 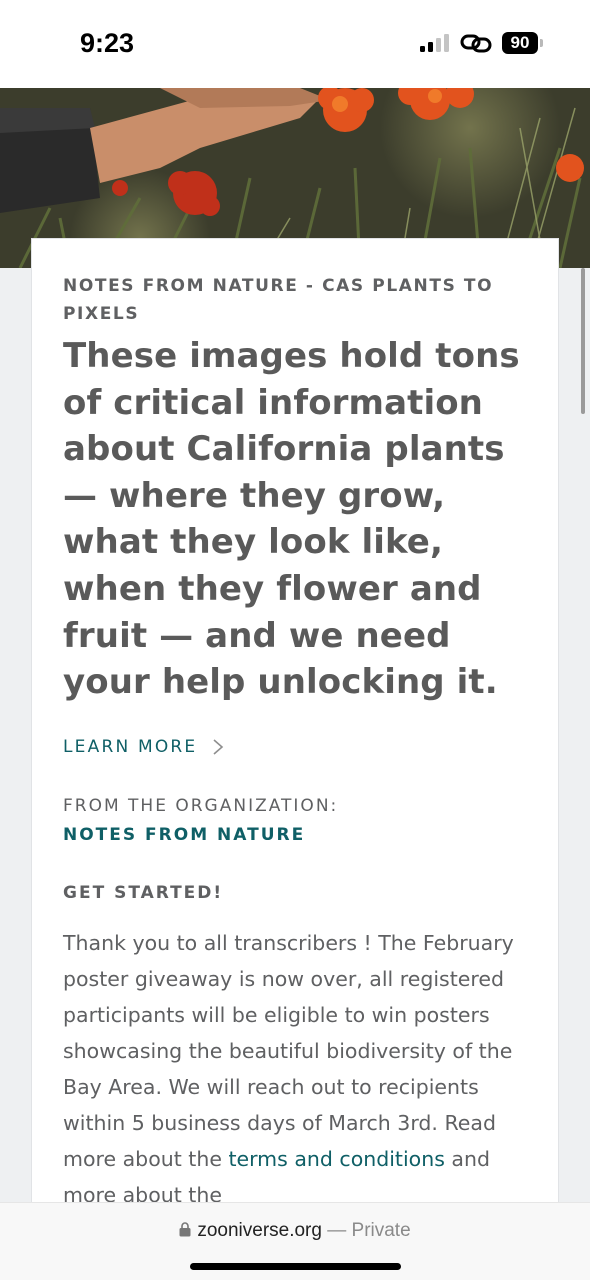 What do you see at coordinates (107, 43) in the screenshot?
I see `status-time: 9:23` at bounding box center [107, 43].